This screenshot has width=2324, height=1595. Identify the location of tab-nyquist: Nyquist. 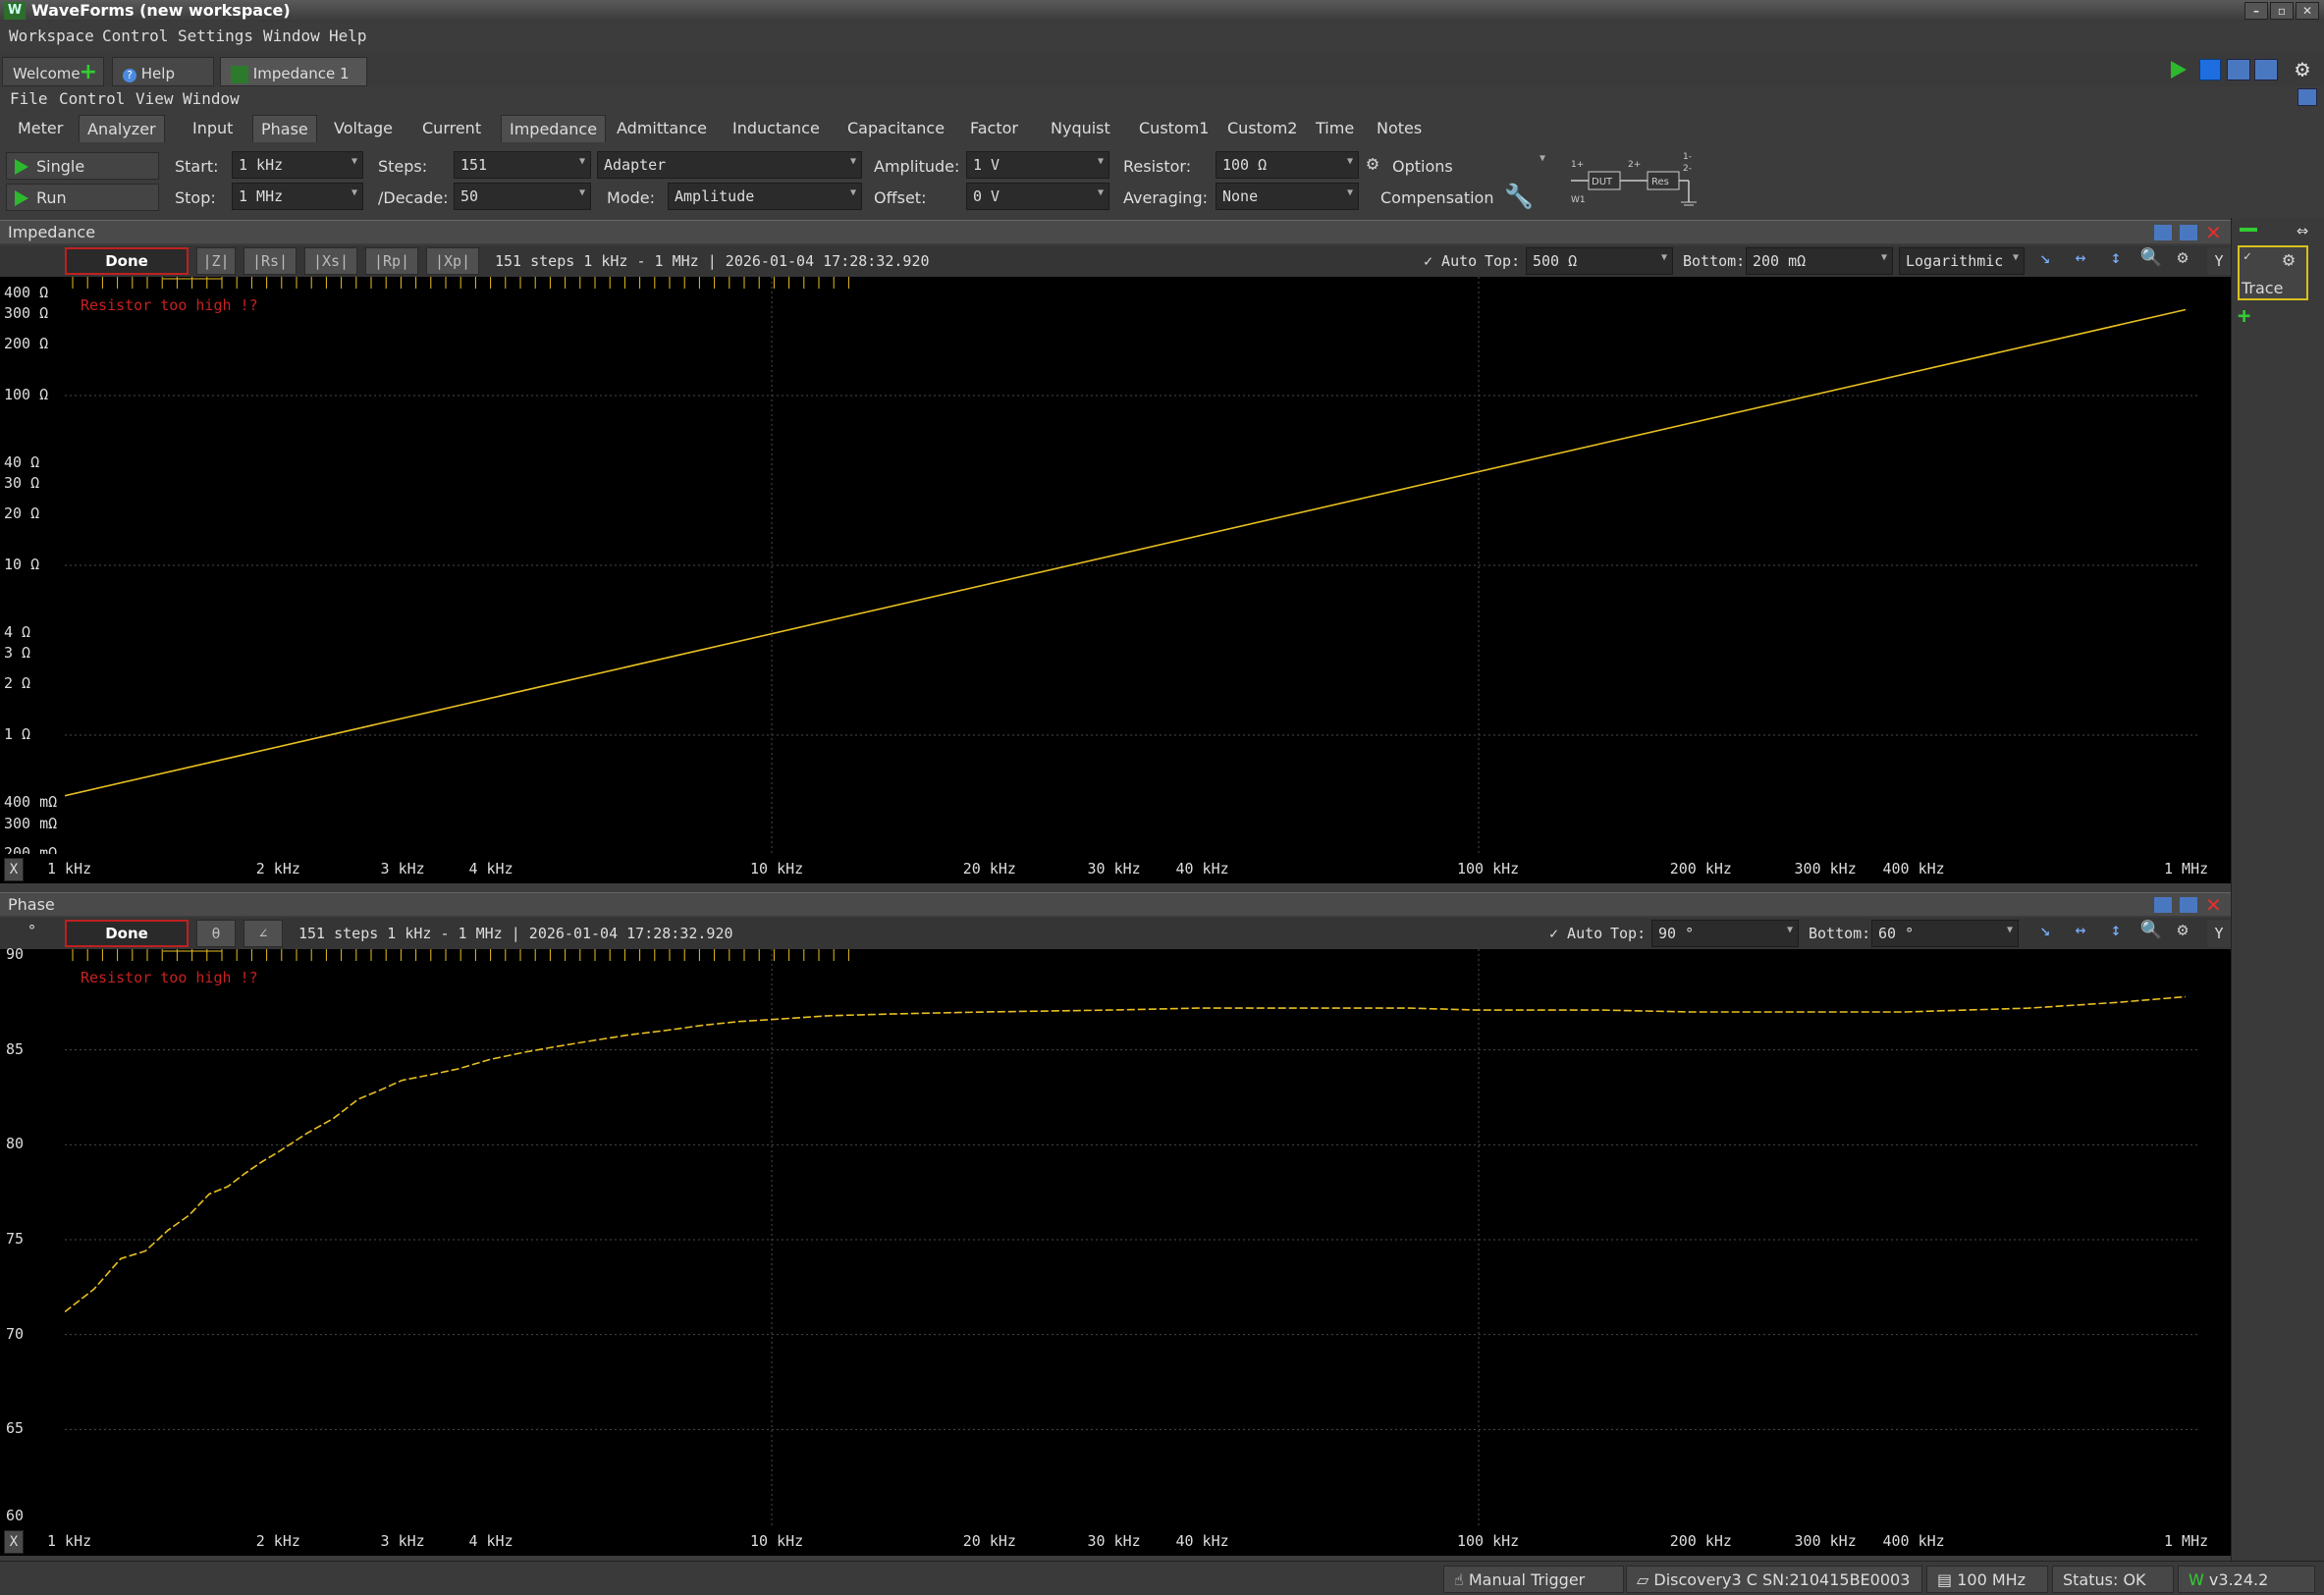
(1080, 128).